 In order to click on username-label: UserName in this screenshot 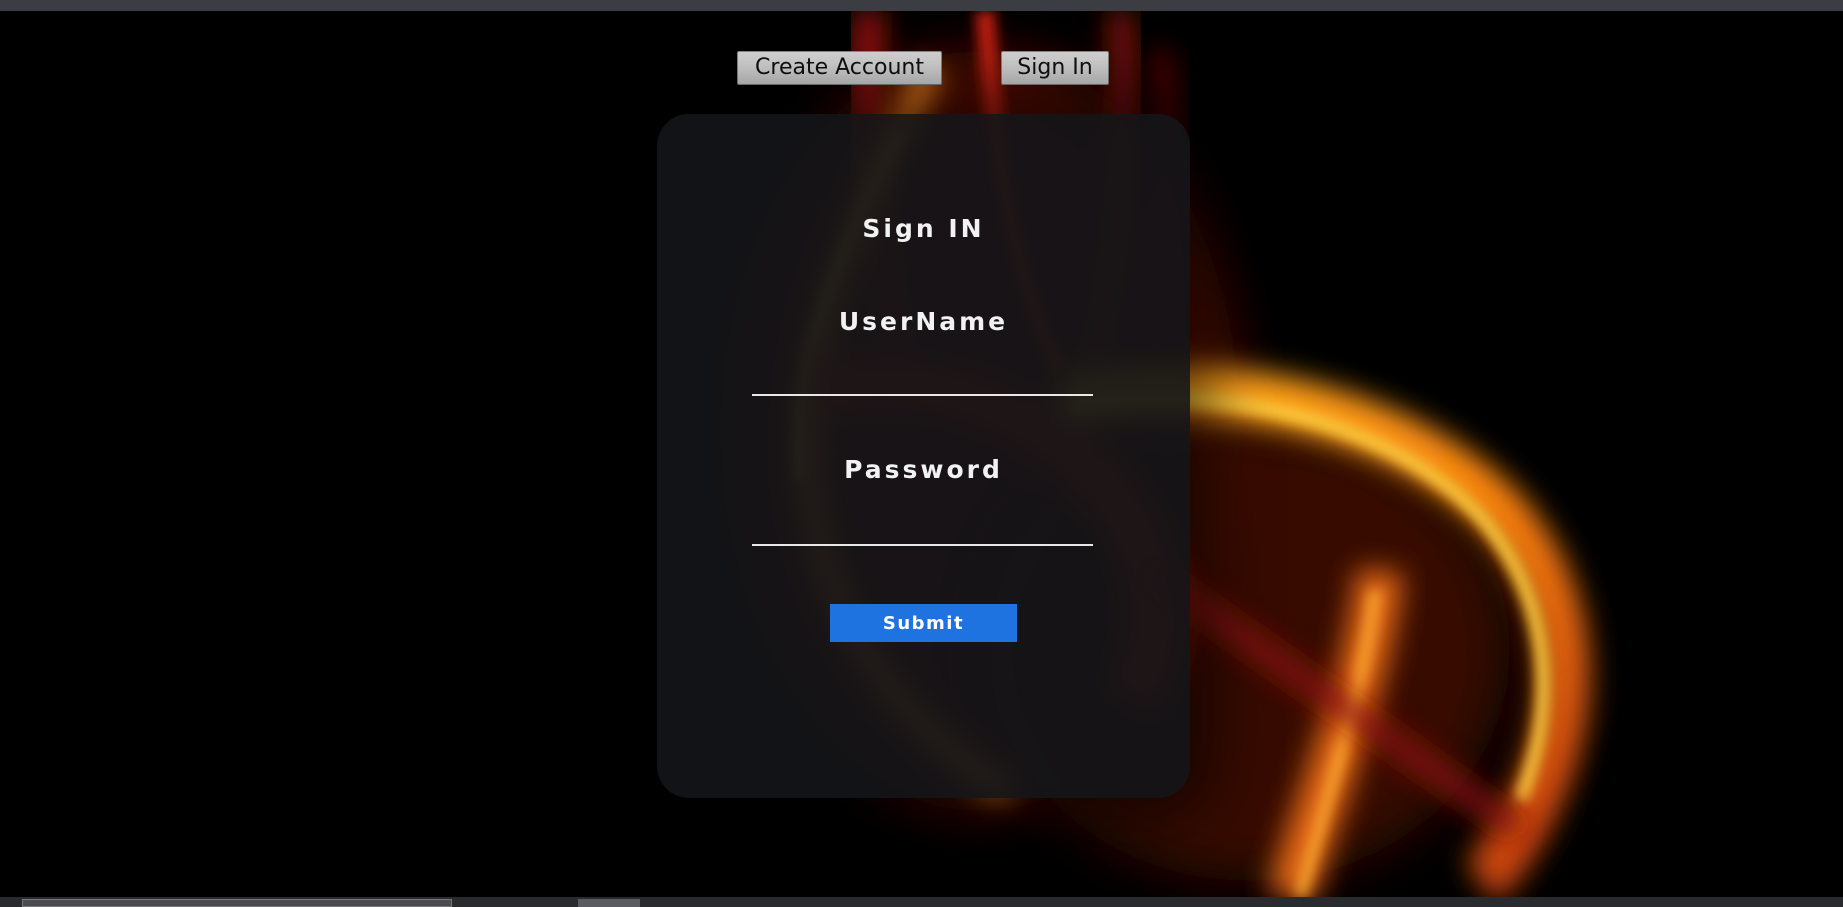, I will do `click(923, 321)`.